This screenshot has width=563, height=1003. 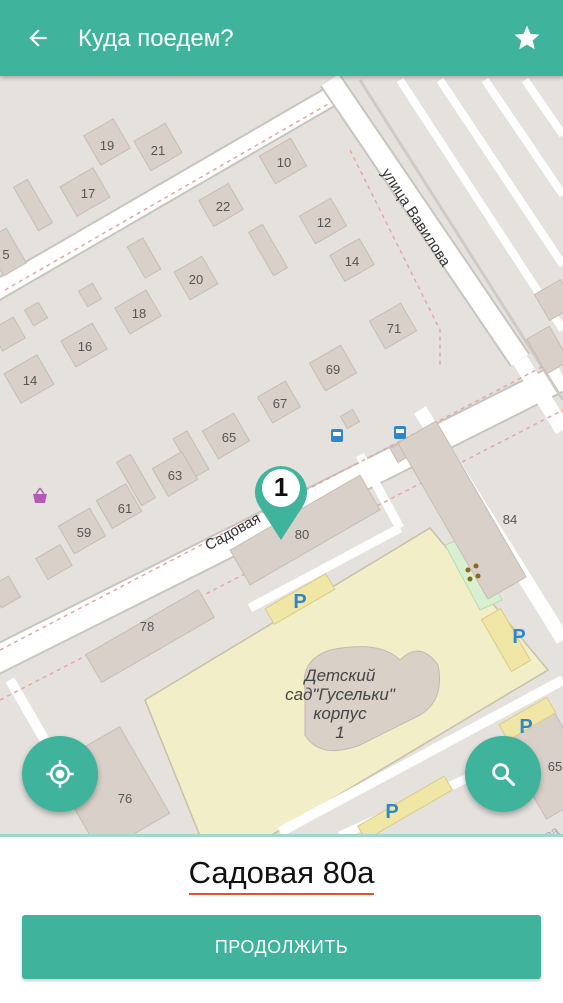 I want to click on house-number: 67, so click(x=280, y=403).